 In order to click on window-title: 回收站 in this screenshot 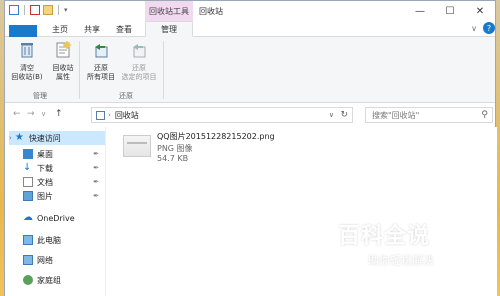, I will do `click(211, 11)`.